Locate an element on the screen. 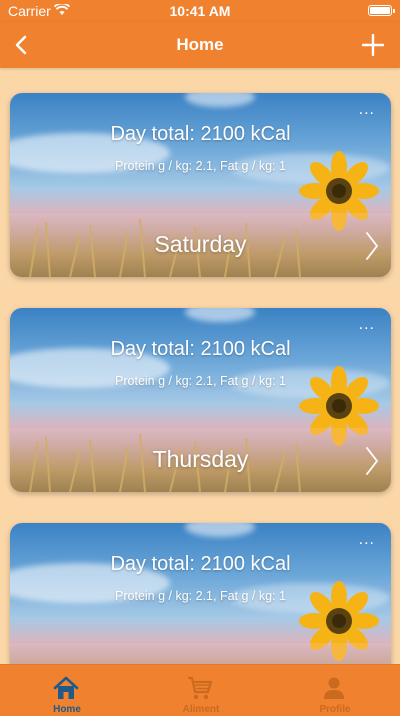  day-name-label: Saturday is located at coordinates (200, 244).